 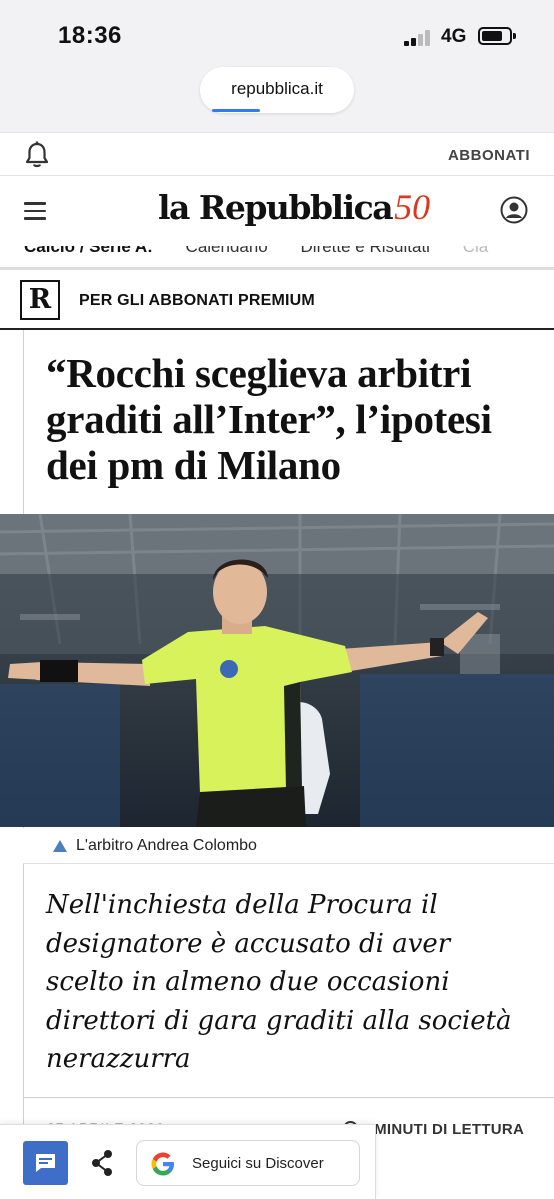 I want to click on photo-caption: L'arbitro Andrea Colombo, so click(x=166, y=845).